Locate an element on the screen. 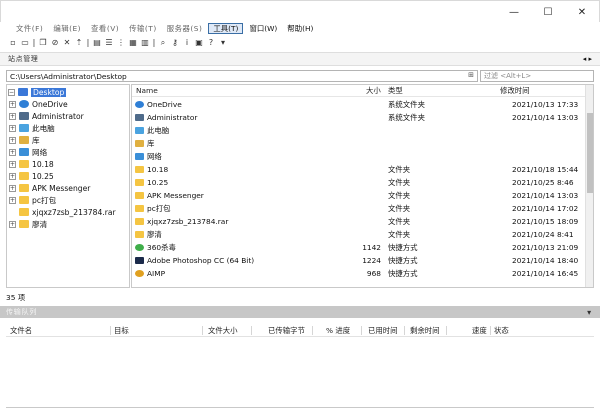 The height and width of the screenshot is (414, 600). queue-column-remaining: 剩余时间 is located at coordinates (425, 330).